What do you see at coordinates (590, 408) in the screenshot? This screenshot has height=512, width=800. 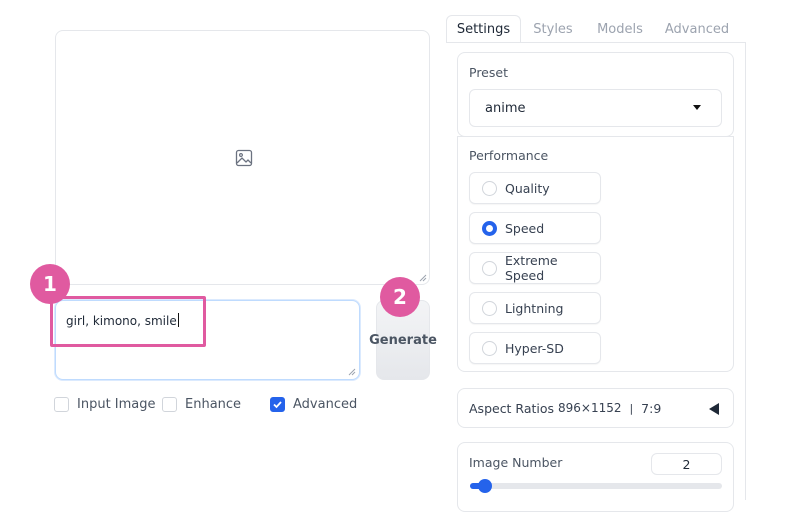 I see `aspect-ratios-value: 896×1152` at bounding box center [590, 408].